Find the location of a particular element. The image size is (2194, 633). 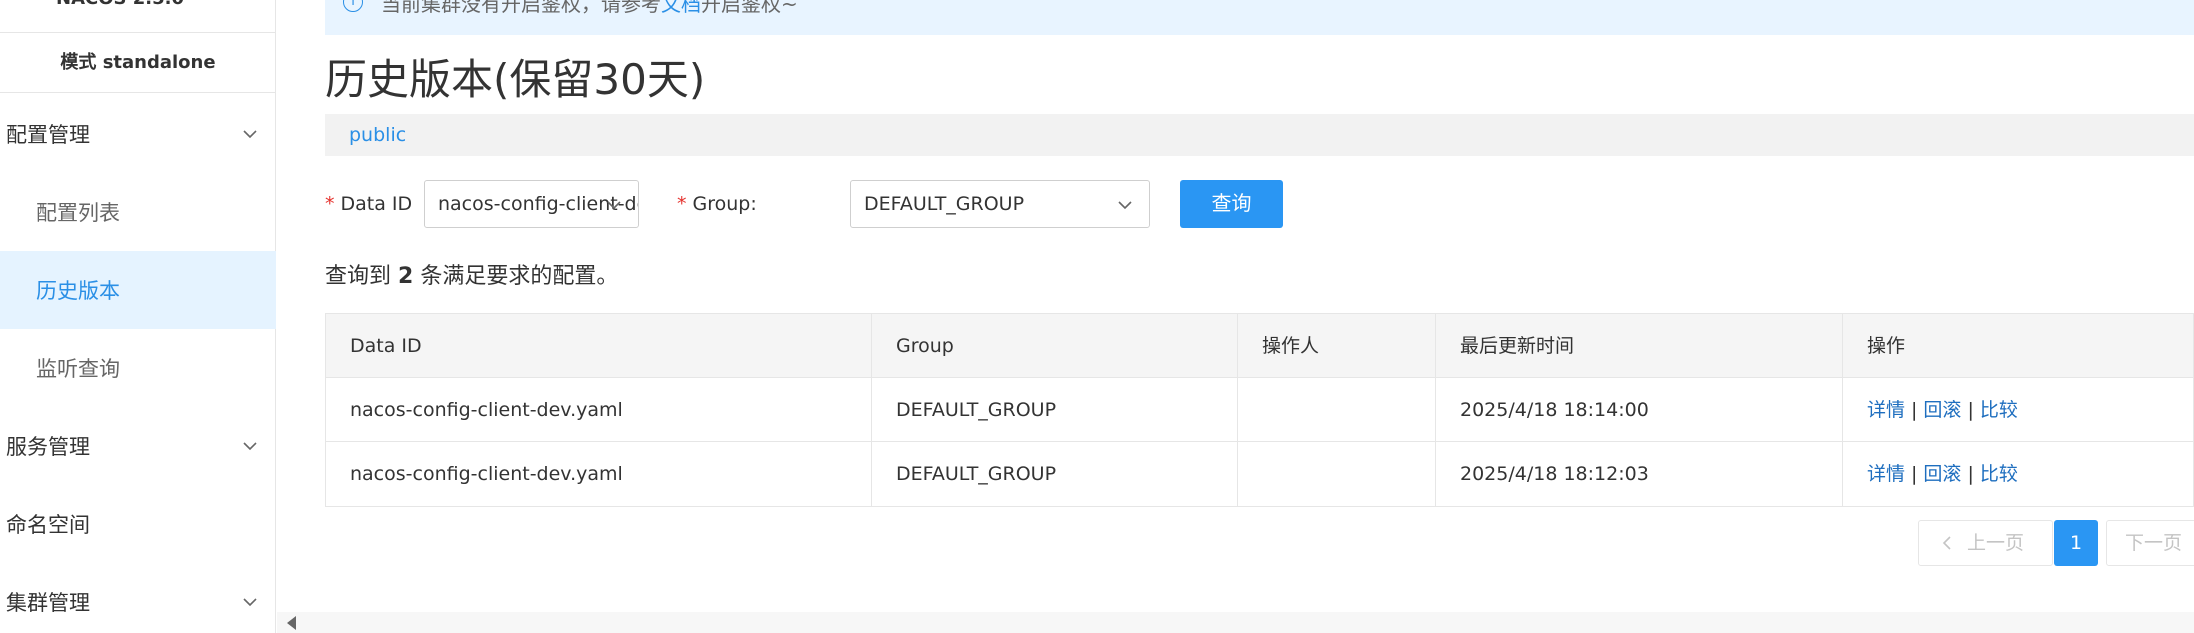

mode-label: 模式 standalone is located at coordinates (138, 63).